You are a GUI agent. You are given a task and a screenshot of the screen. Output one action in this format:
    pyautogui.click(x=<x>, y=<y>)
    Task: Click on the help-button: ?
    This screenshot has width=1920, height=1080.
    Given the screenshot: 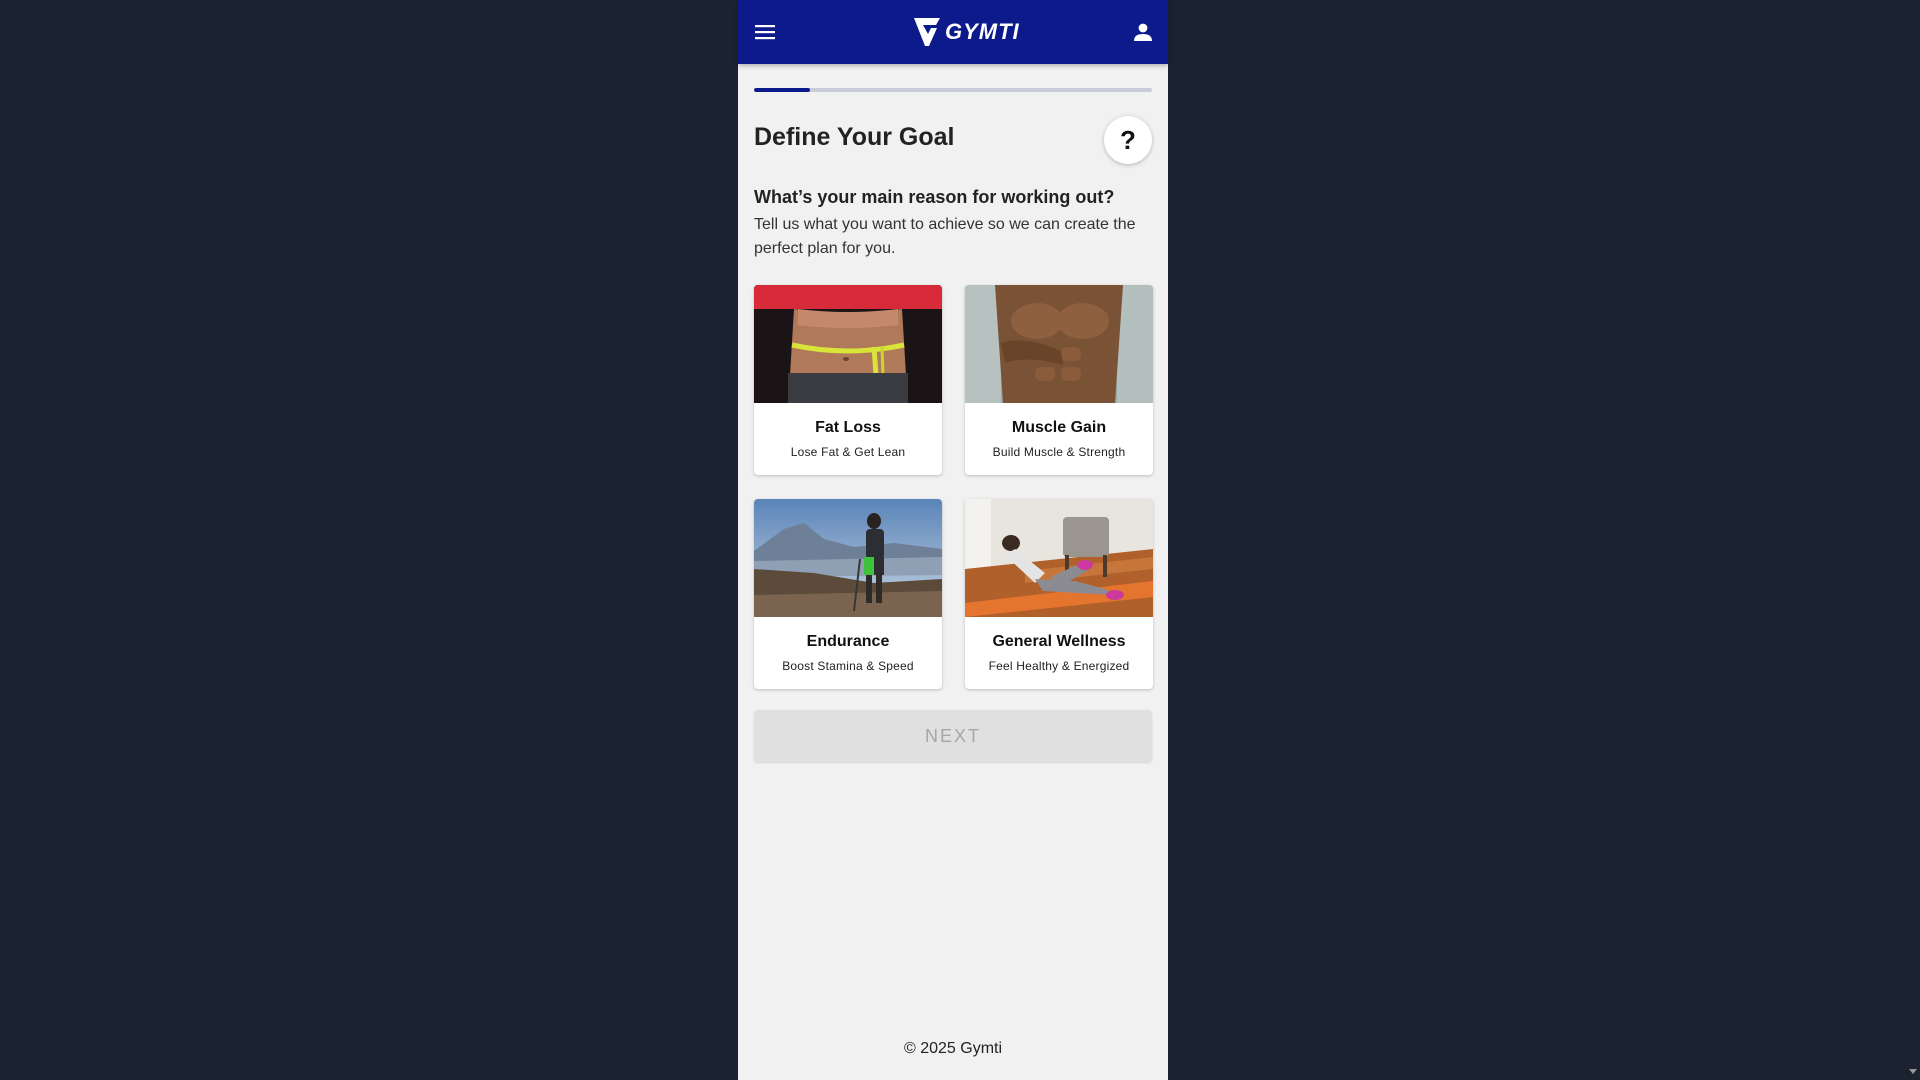 What is the action you would take?
    pyautogui.click(x=1128, y=140)
    